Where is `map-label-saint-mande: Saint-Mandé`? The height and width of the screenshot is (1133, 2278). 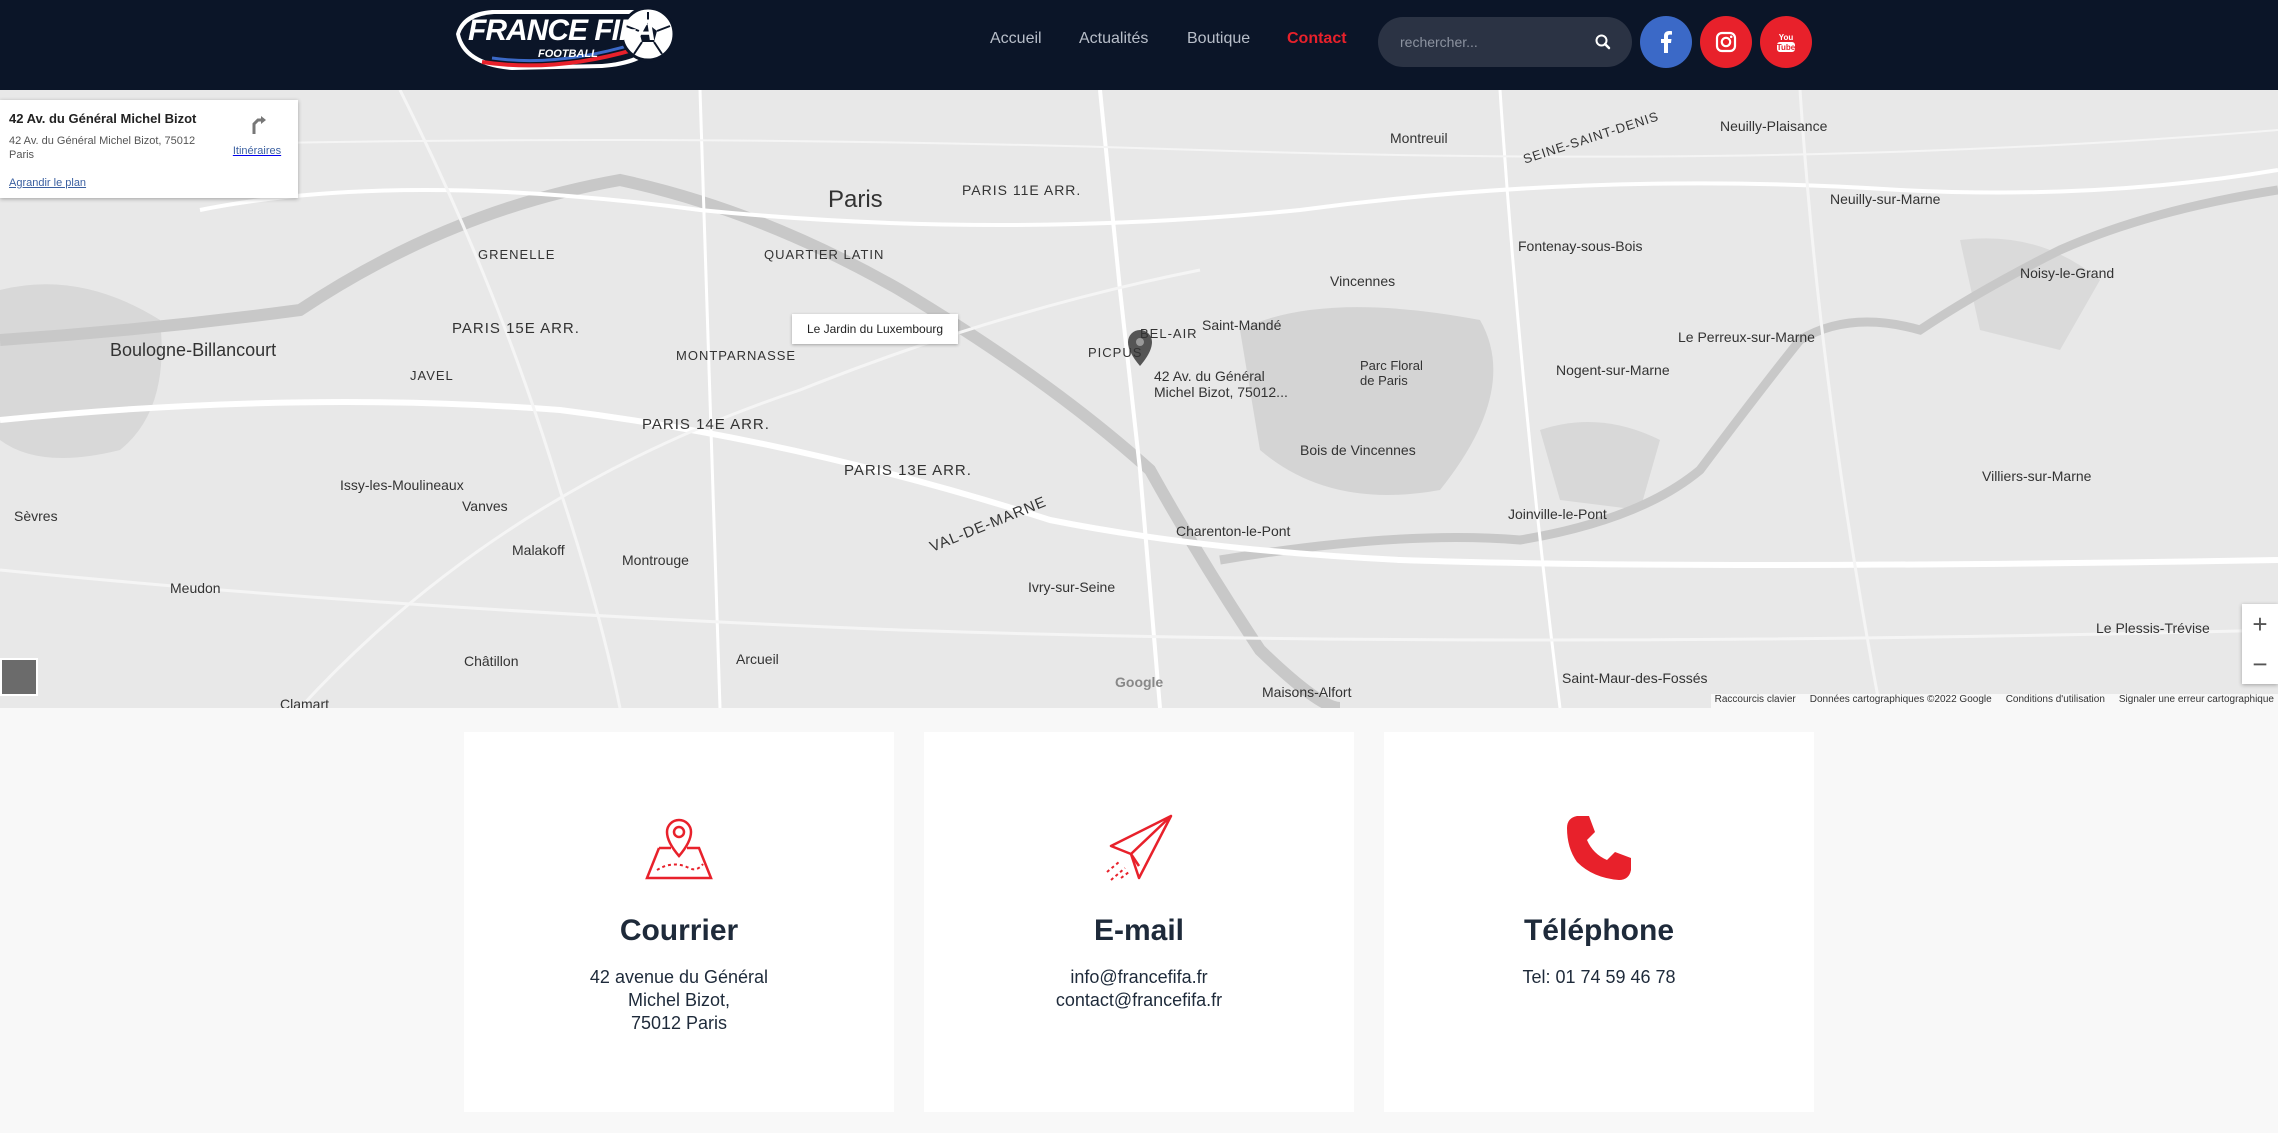 map-label-saint-mande: Saint-Mandé is located at coordinates (1242, 325).